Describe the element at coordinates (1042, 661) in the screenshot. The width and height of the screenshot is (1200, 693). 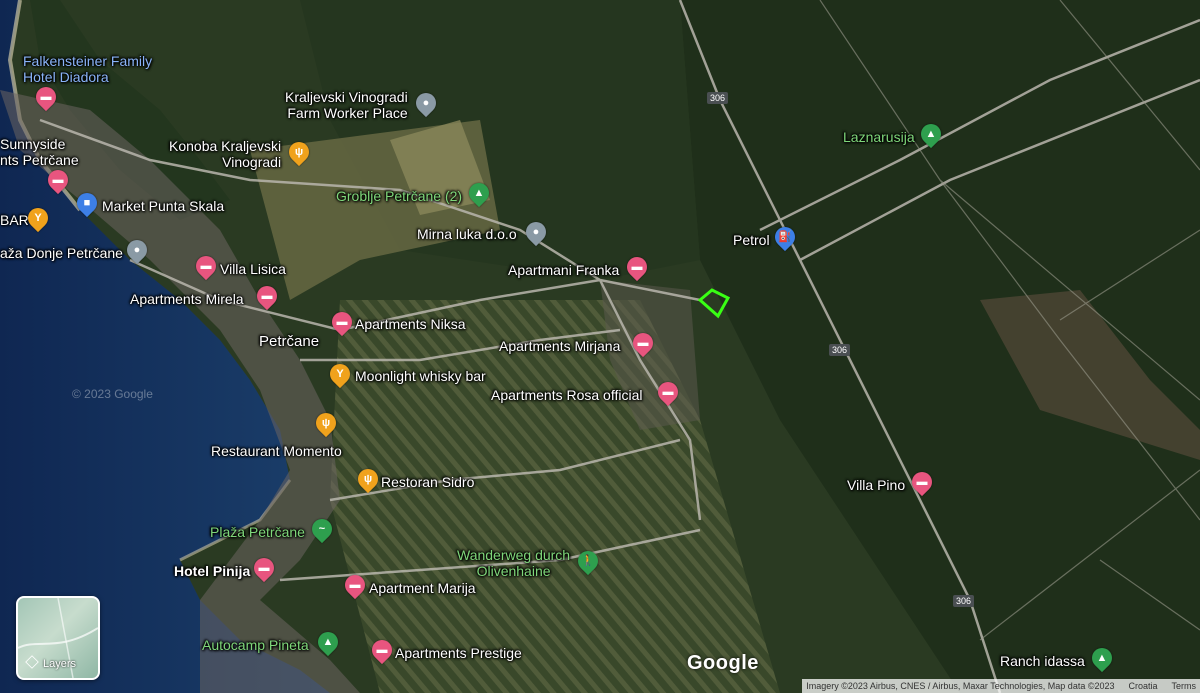
I see `place-label: Ranch idassa` at that location.